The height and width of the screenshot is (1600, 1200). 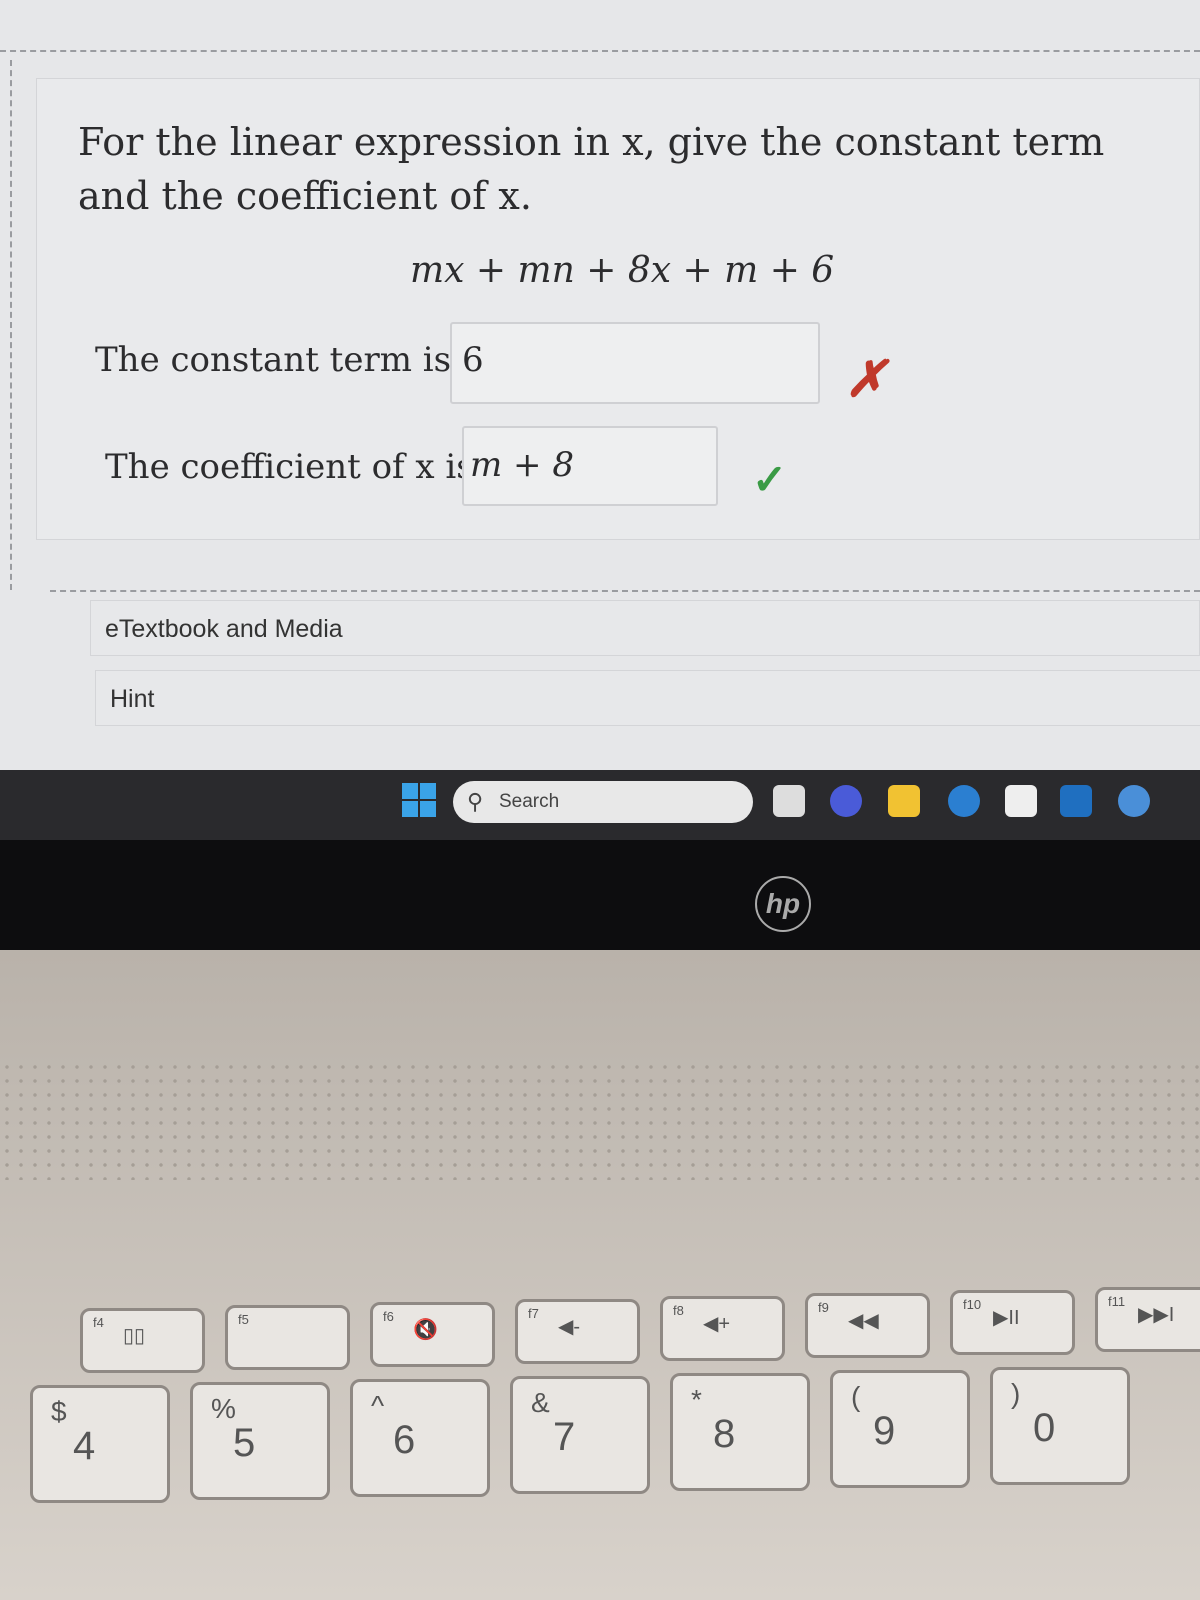 What do you see at coordinates (678, 1310) in the screenshot?
I see `key-label: f8` at bounding box center [678, 1310].